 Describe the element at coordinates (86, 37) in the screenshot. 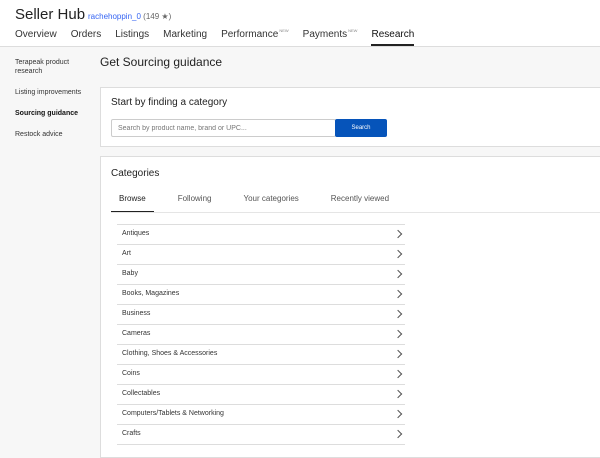

I see `tab-orders: Orders` at that location.